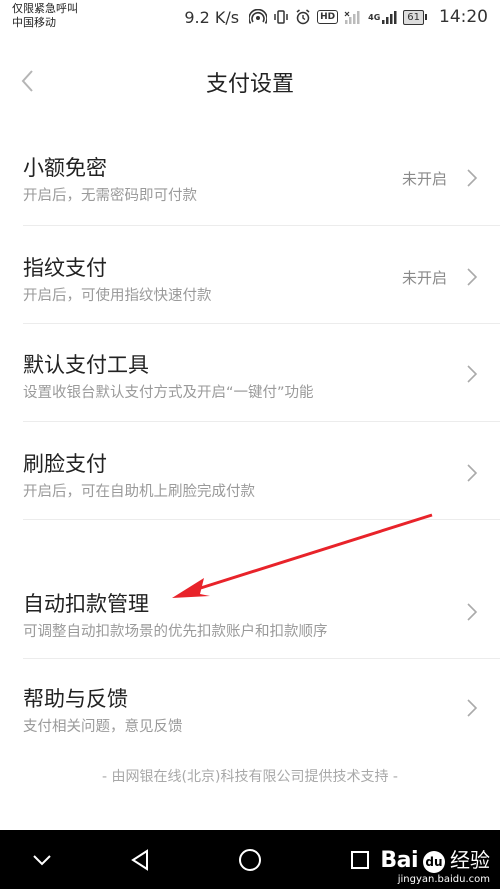  What do you see at coordinates (382, 17) in the screenshot?
I see `signal-icon-4g: 4G` at bounding box center [382, 17].